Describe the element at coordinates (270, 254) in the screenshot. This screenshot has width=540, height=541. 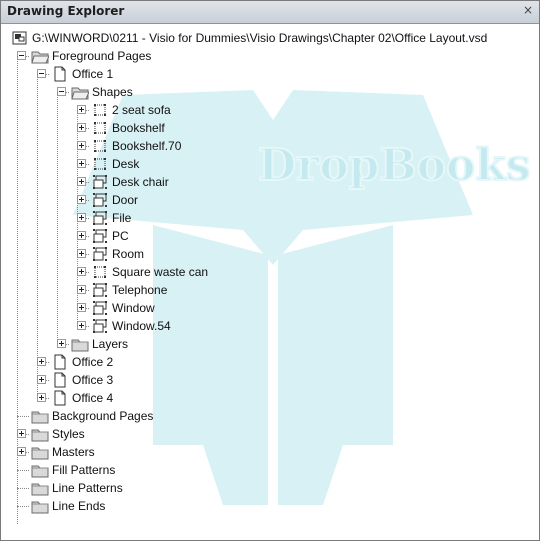
I see `tree-item-s9: Room` at that location.